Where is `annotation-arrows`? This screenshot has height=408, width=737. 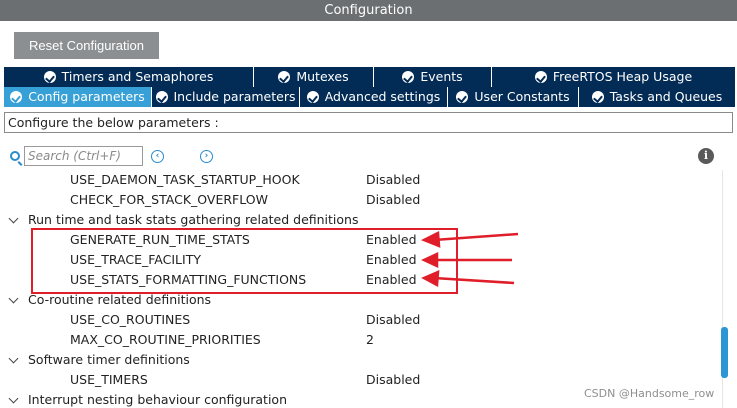 annotation-arrows is located at coordinates (469, 259).